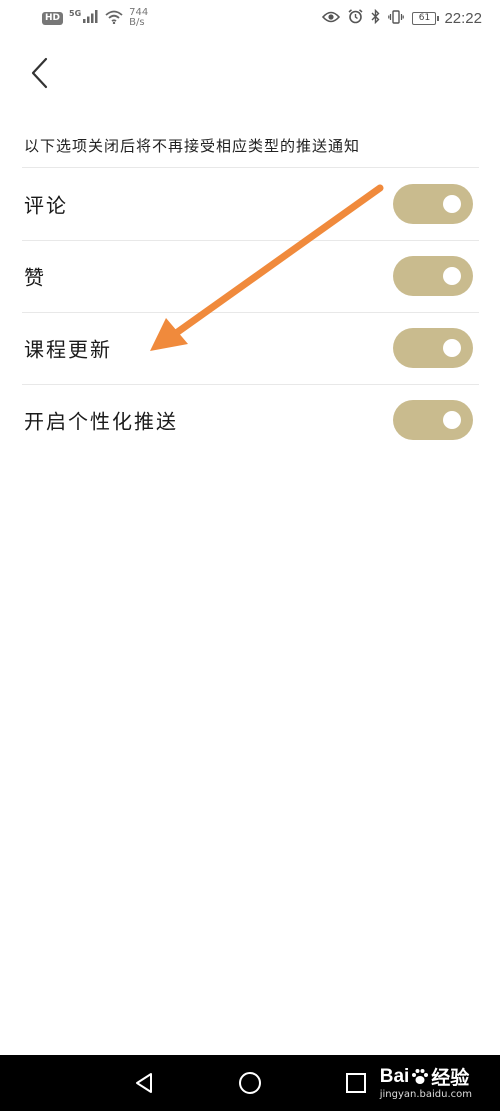 The height and width of the screenshot is (1111, 500). What do you see at coordinates (425, 1094) in the screenshot?
I see `watermark-url: jingyan.baidu.com` at bounding box center [425, 1094].